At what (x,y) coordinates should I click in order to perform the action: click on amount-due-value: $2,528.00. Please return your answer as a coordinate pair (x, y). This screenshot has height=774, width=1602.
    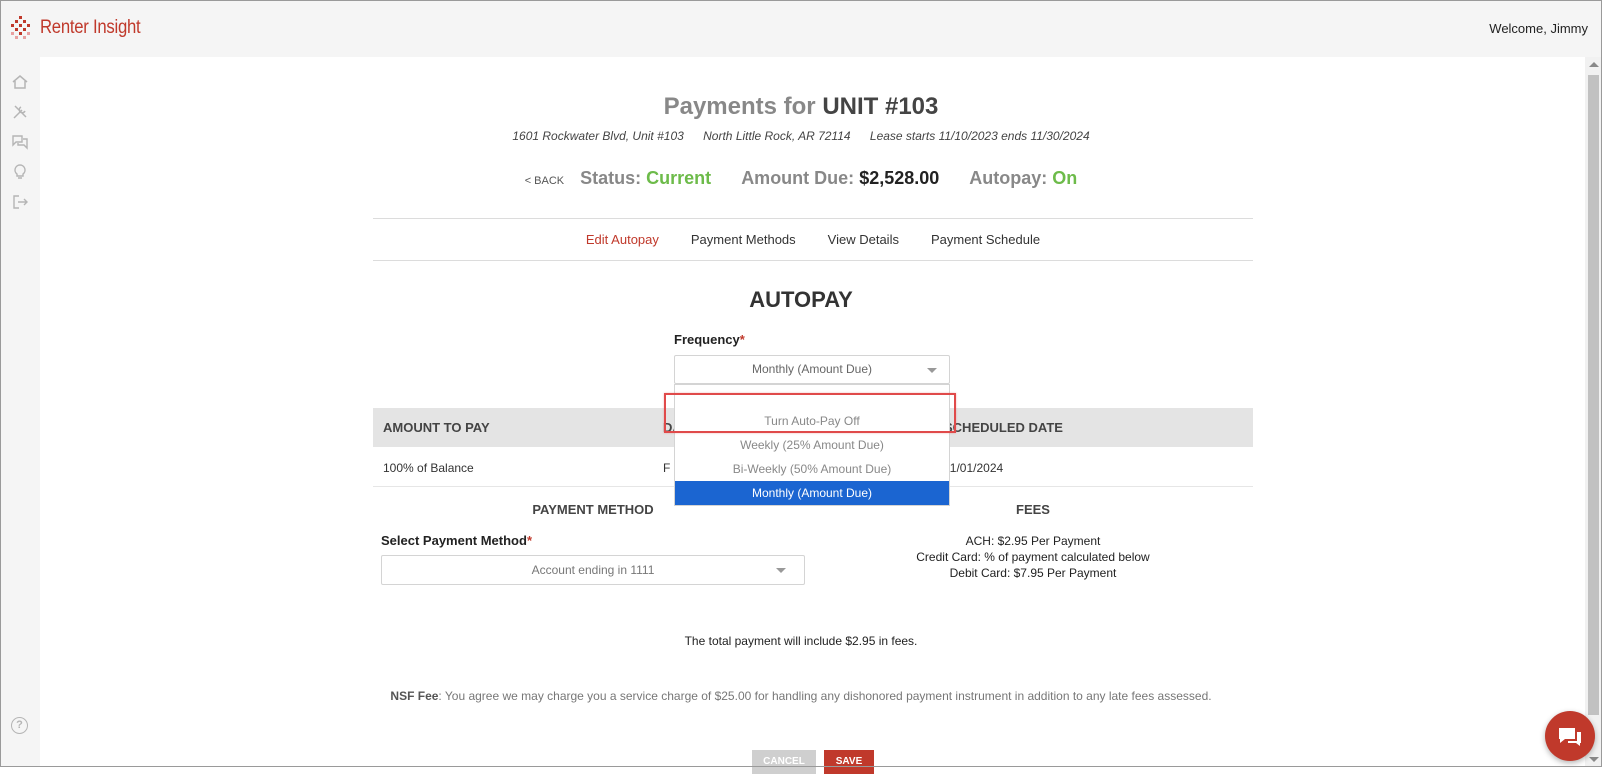
    Looking at the image, I should click on (899, 178).